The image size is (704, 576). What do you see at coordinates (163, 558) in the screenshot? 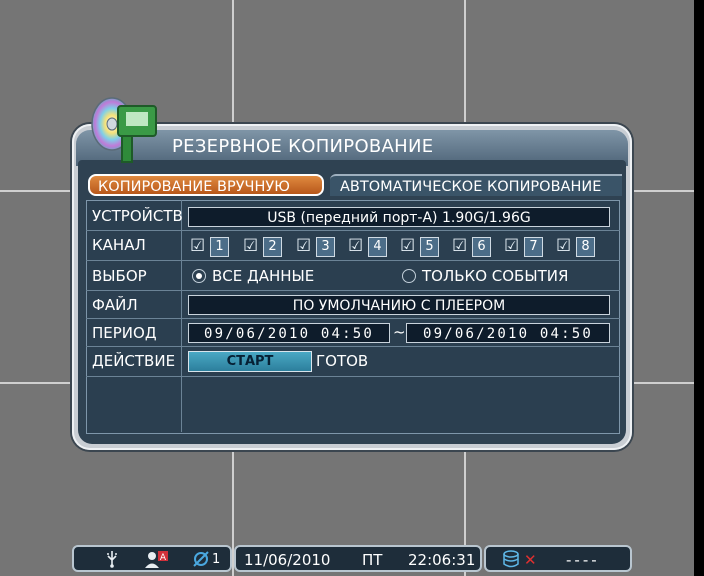
I see `svg-text: A` at bounding box center [163, 558].